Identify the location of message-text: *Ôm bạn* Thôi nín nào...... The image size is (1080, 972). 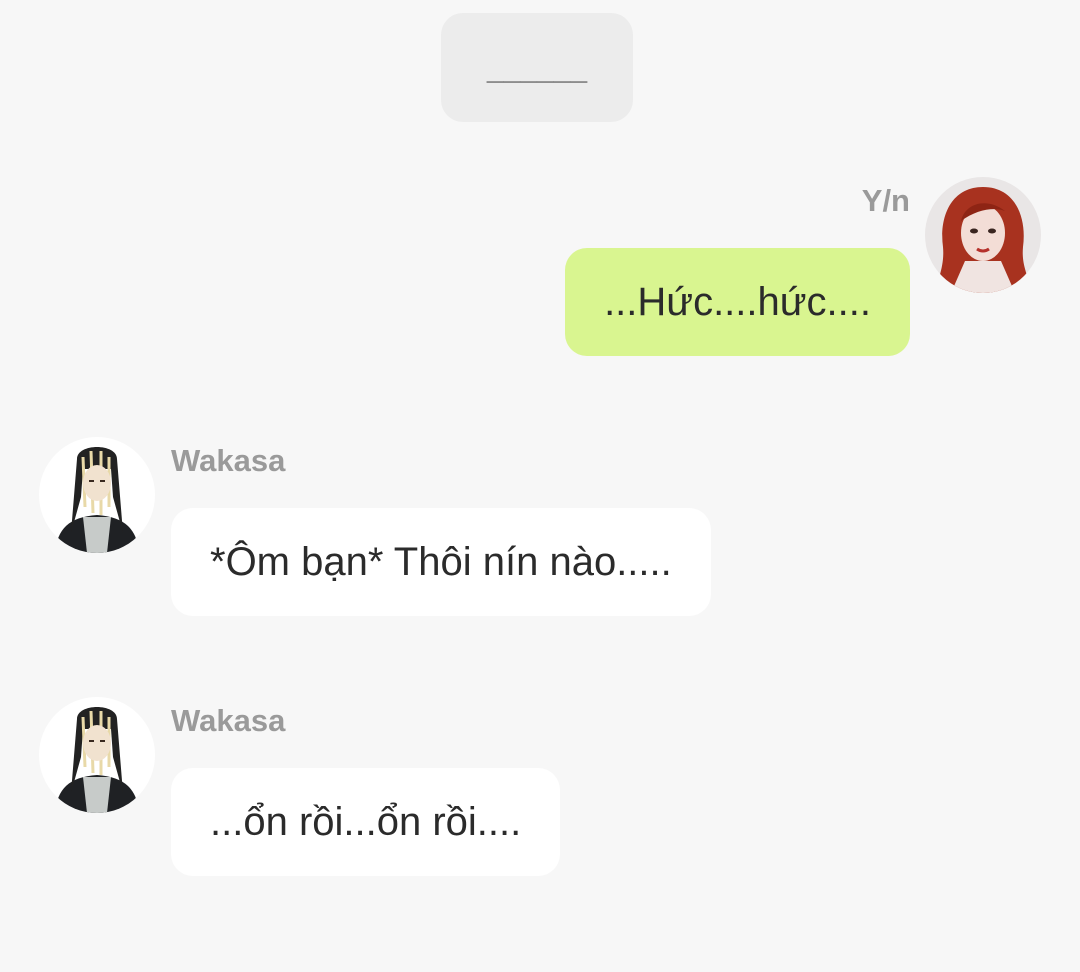
(441, 561).